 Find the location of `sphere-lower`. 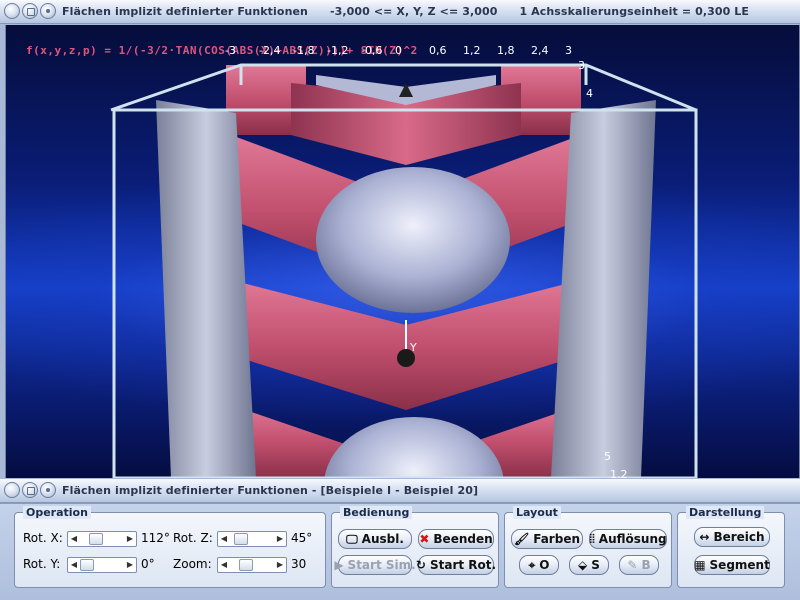

sphere-lower is located at coordinates (414, 447).